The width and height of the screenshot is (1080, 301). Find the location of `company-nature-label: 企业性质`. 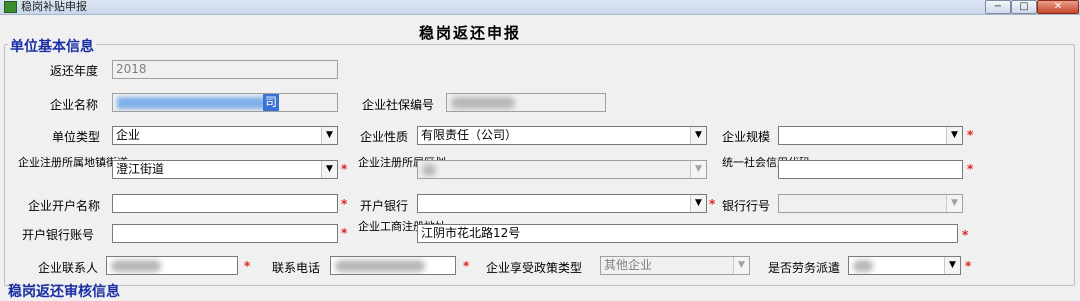

company-nature-label: 企业性质 is located at coordinates (384, 137).